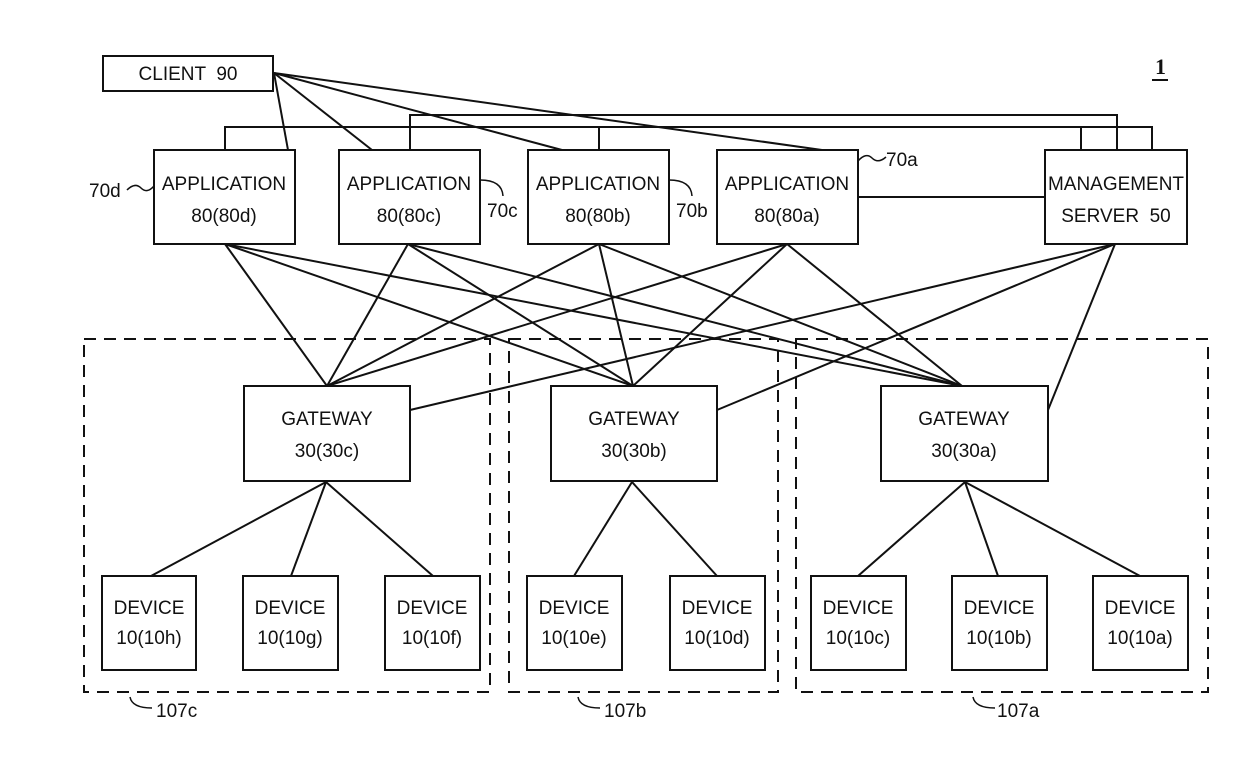  What do you see at coordinates (176, 711) in the screenshot?
I see `group-107c-ref: 107c` at bounding box center [176, 711].